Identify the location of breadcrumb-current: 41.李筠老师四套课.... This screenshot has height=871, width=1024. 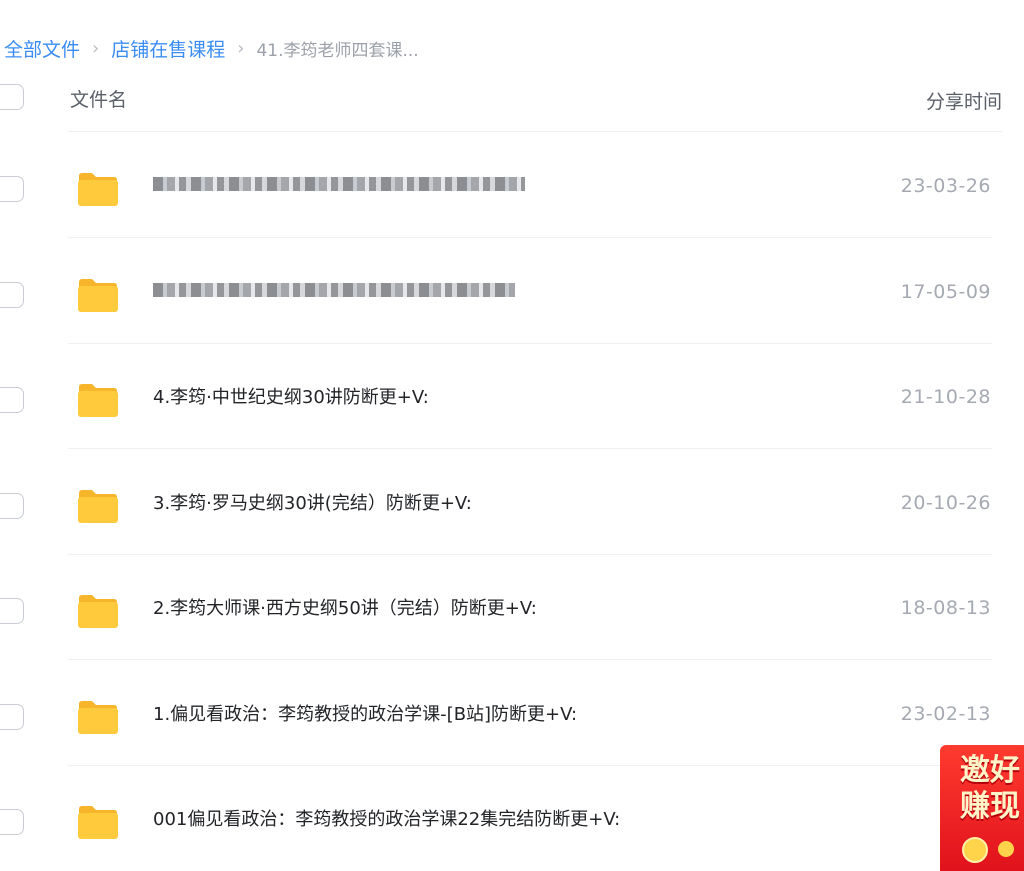
(337, 50).